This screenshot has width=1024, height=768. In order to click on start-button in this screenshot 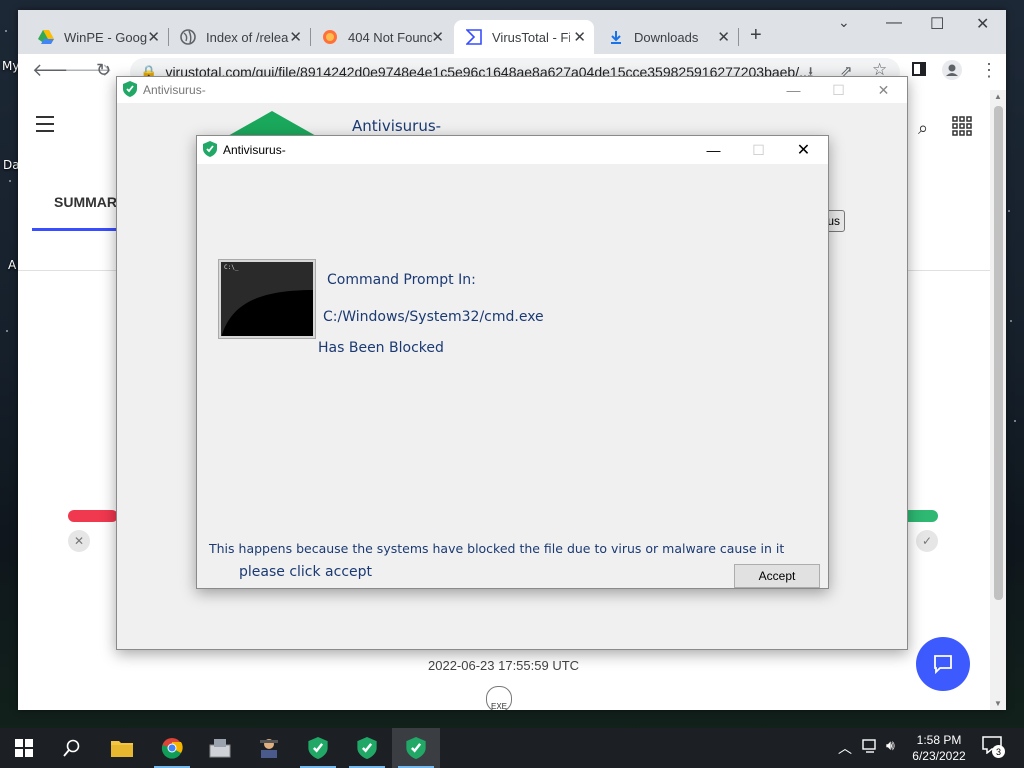, I will do `click(24, 748)`.